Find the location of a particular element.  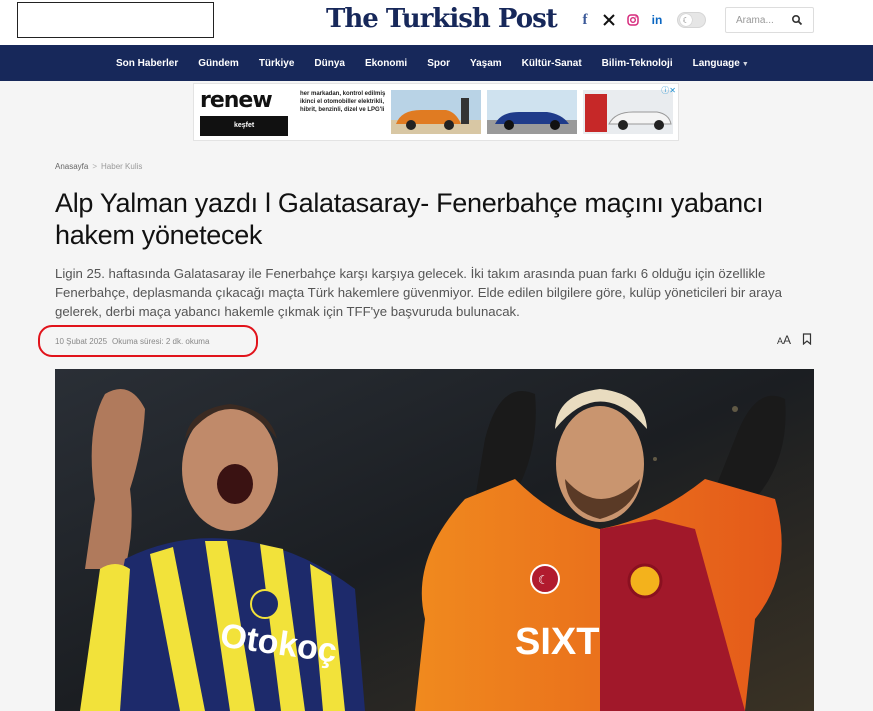

breadcrumb: Anasayfa > Haber Kulis is located at coordinates (98, 166).